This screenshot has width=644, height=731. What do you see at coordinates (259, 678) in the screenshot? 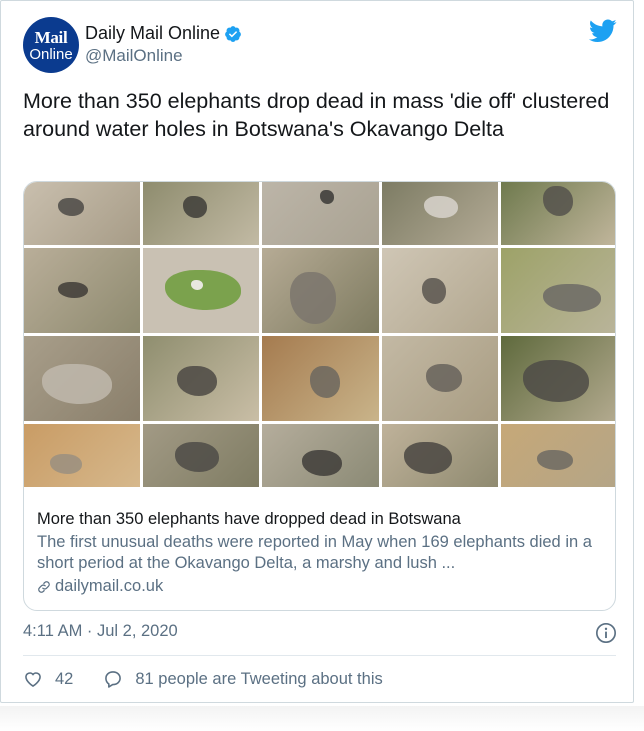
I see `tweeting-about-text: 81 people are Tweeting about this` at bounding box center [259, 678].